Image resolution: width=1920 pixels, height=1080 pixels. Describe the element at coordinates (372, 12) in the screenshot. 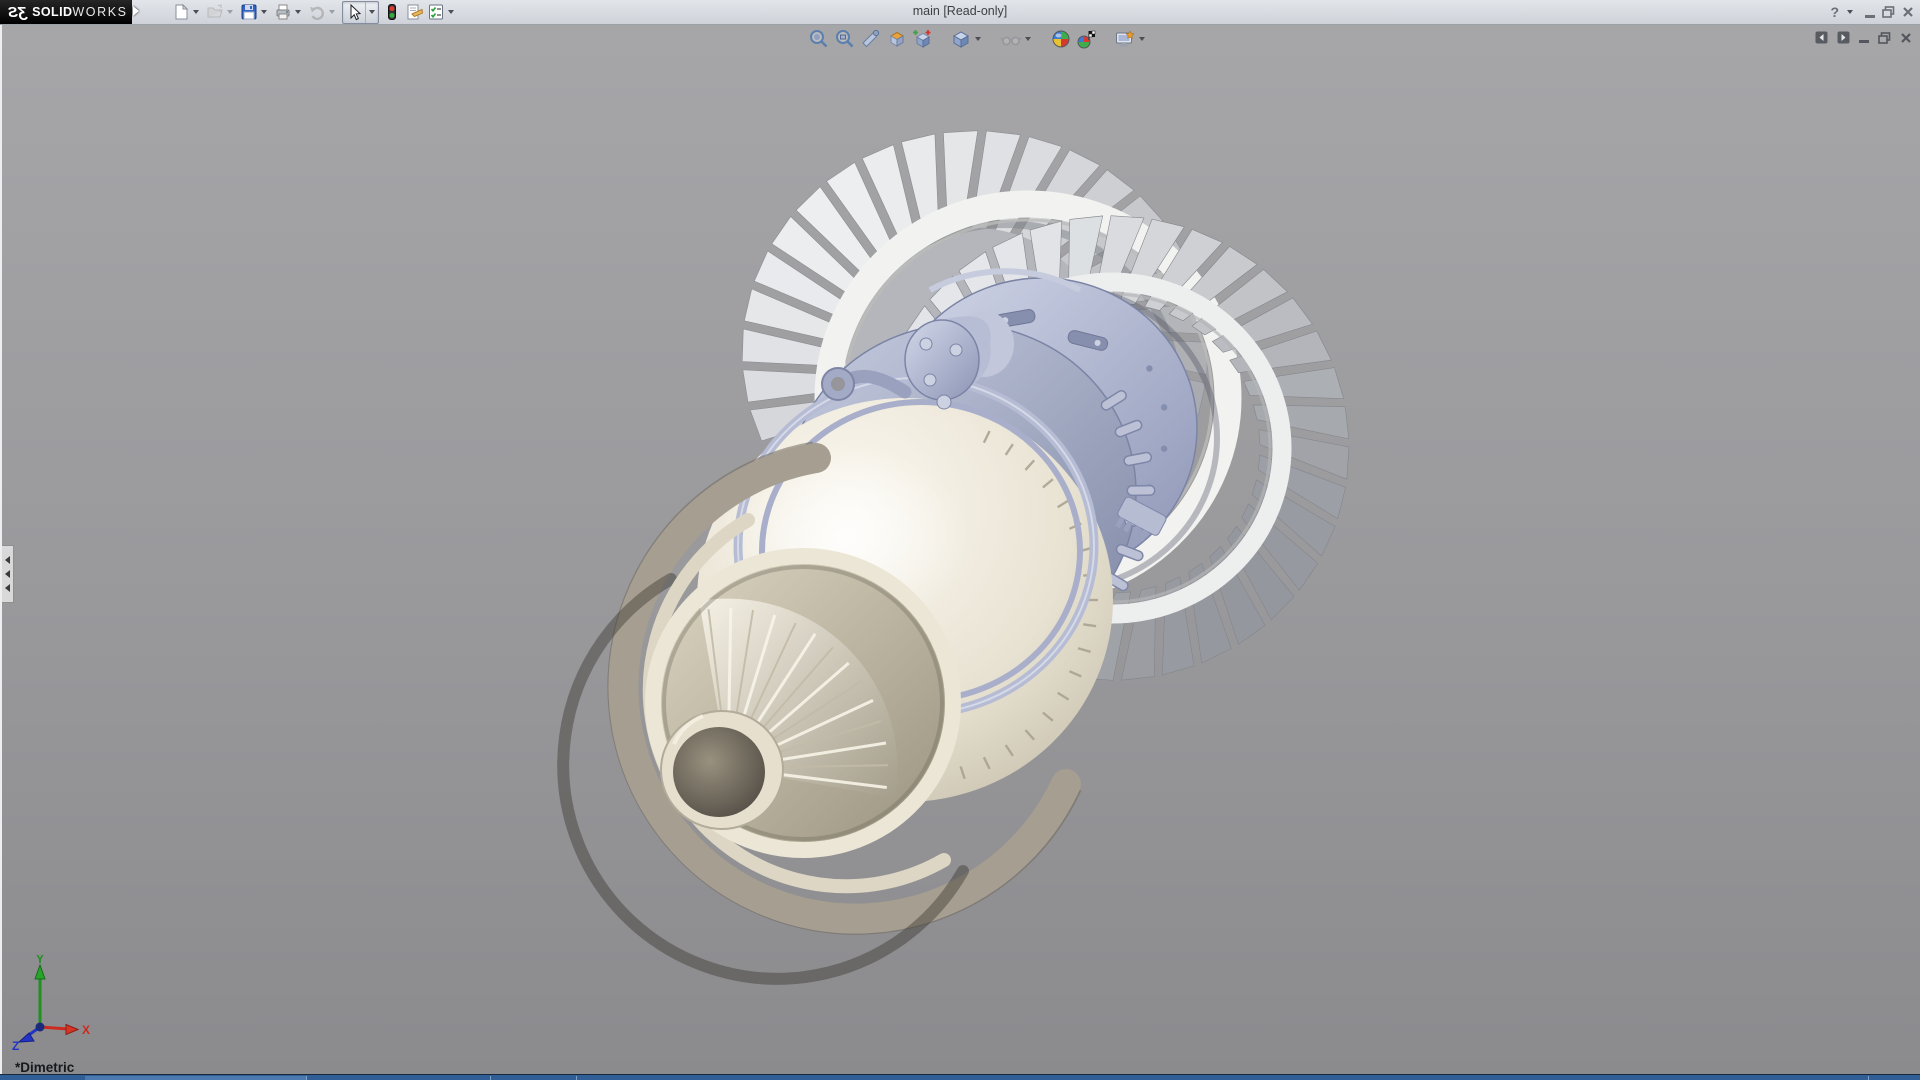

I see `select-tool-dropdown` at that location.